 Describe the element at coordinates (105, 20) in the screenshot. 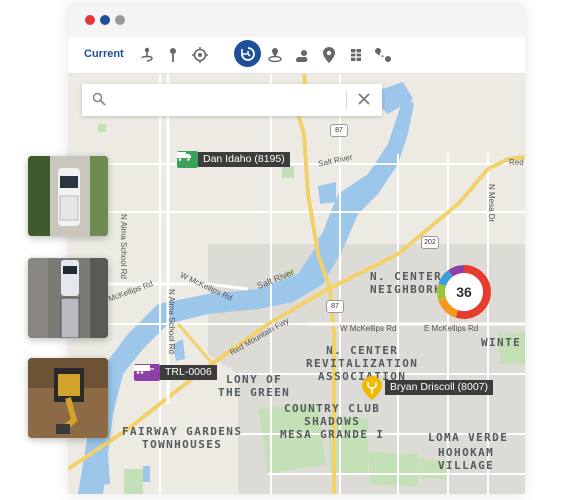

I see `minimize-window-button` at that location.